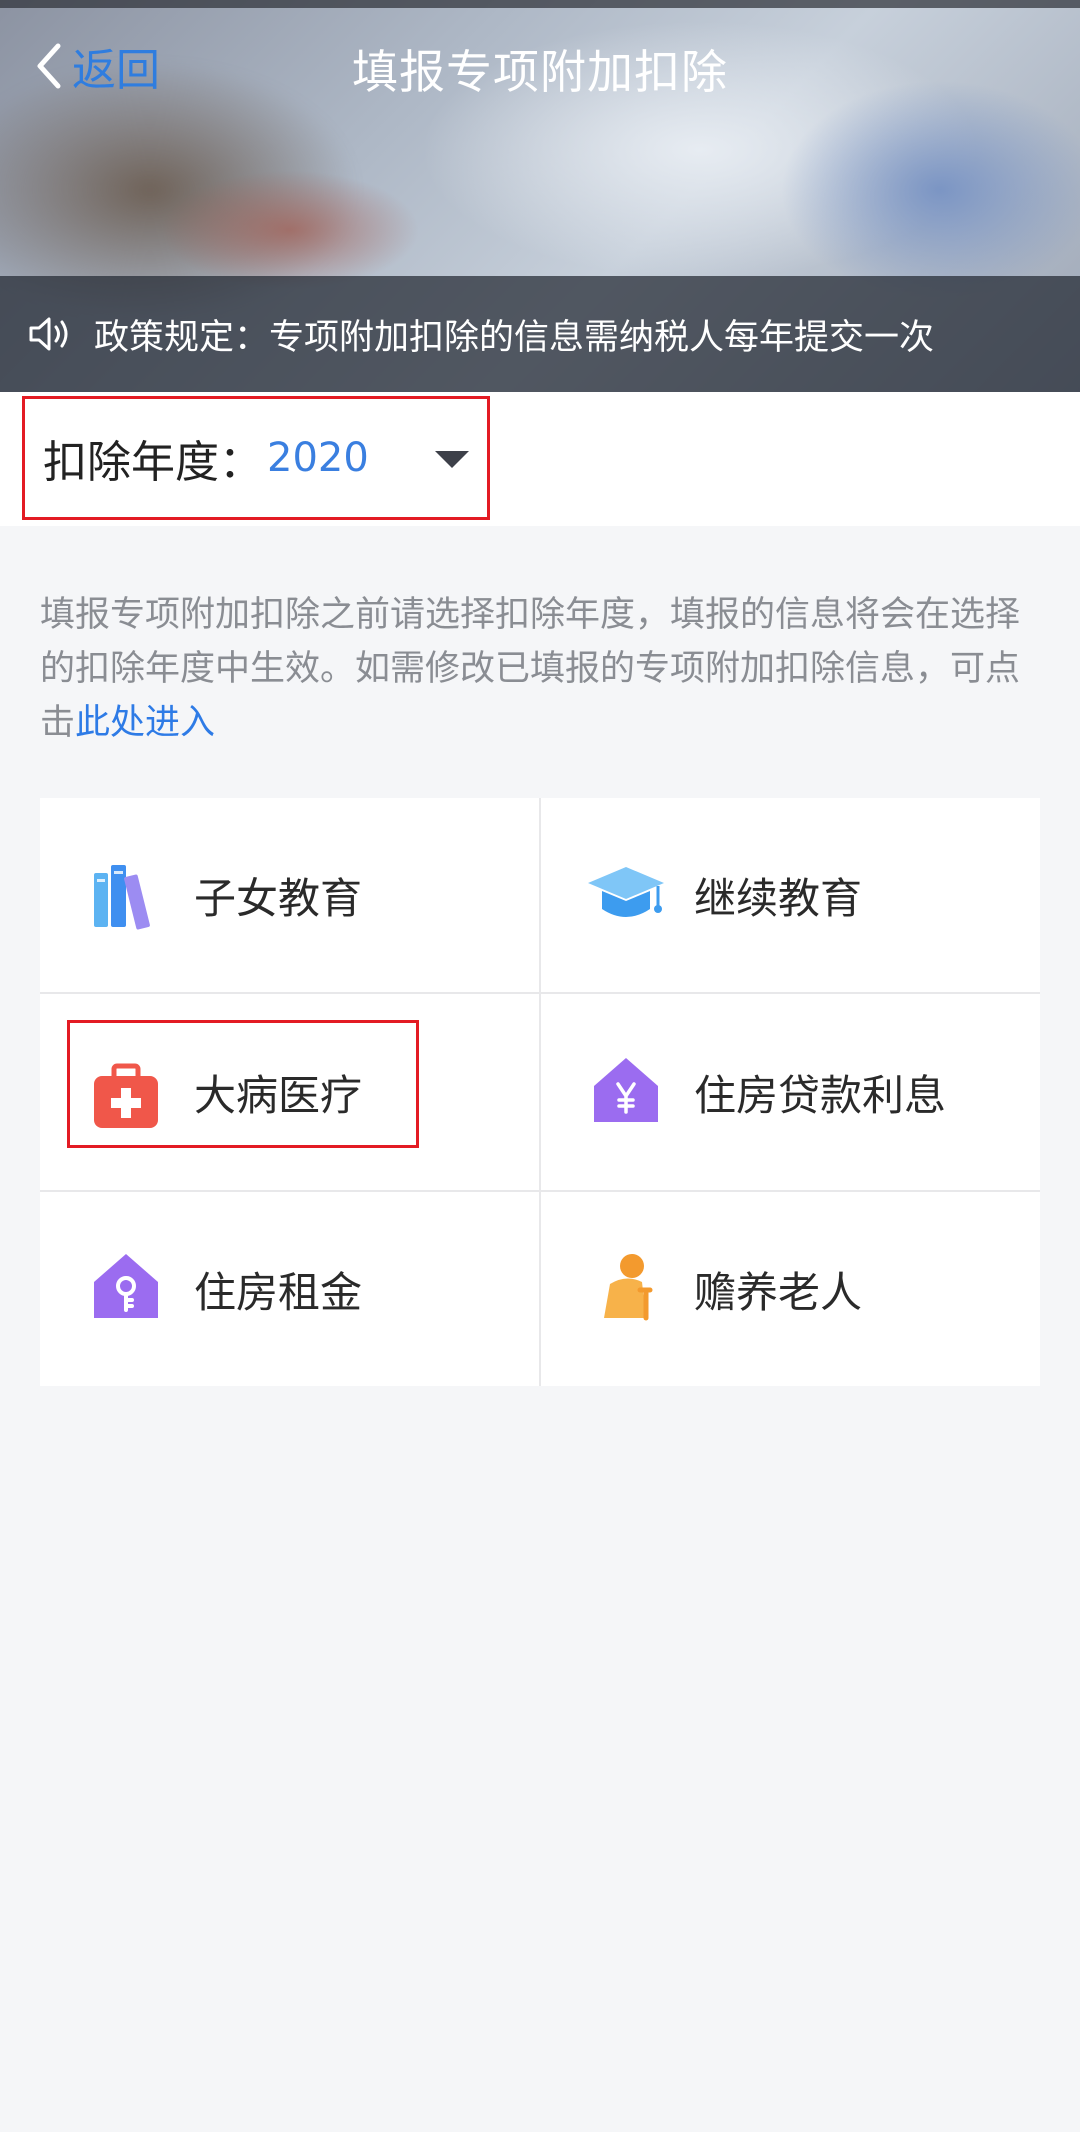 The image size is (1080, 2132). What do you see at coordinates (126, 1286) in the screenshot?
I see `house-key-icon` at bounding box center [126, 1286].